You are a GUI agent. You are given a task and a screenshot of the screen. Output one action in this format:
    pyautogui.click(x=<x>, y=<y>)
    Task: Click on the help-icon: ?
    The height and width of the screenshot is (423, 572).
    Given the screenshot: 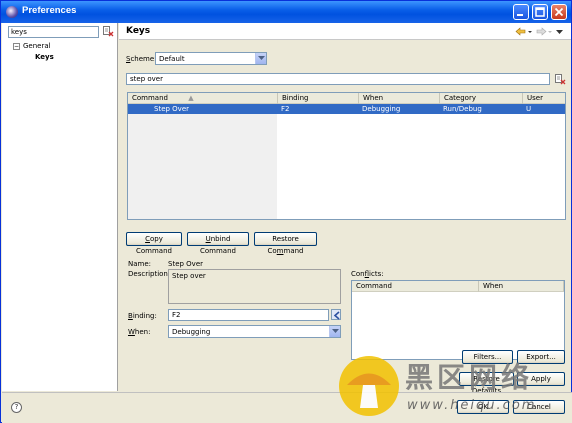 What is the action you would take?
    pyautogui.click(x=16, y=407)
    